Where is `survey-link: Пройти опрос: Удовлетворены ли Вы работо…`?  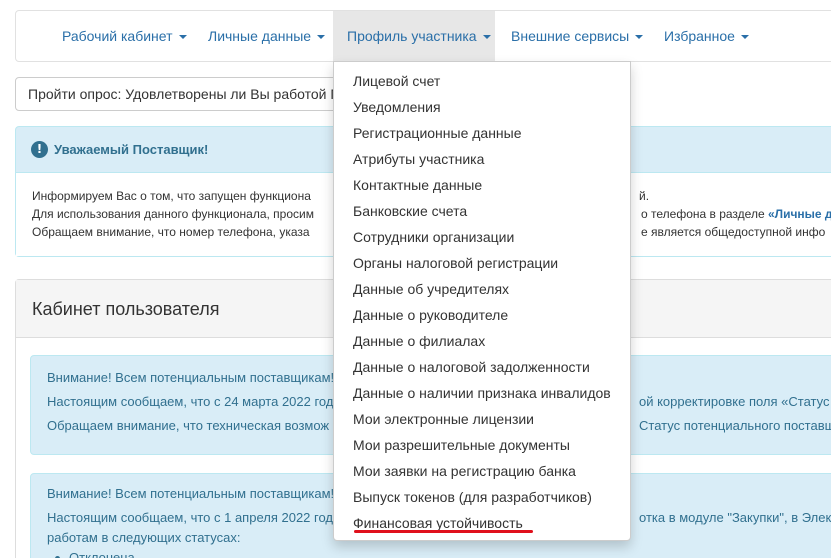
survey-link: Пройти опрос: Удовлетворены ли Вы работо… is located at coordinates (180, 94).